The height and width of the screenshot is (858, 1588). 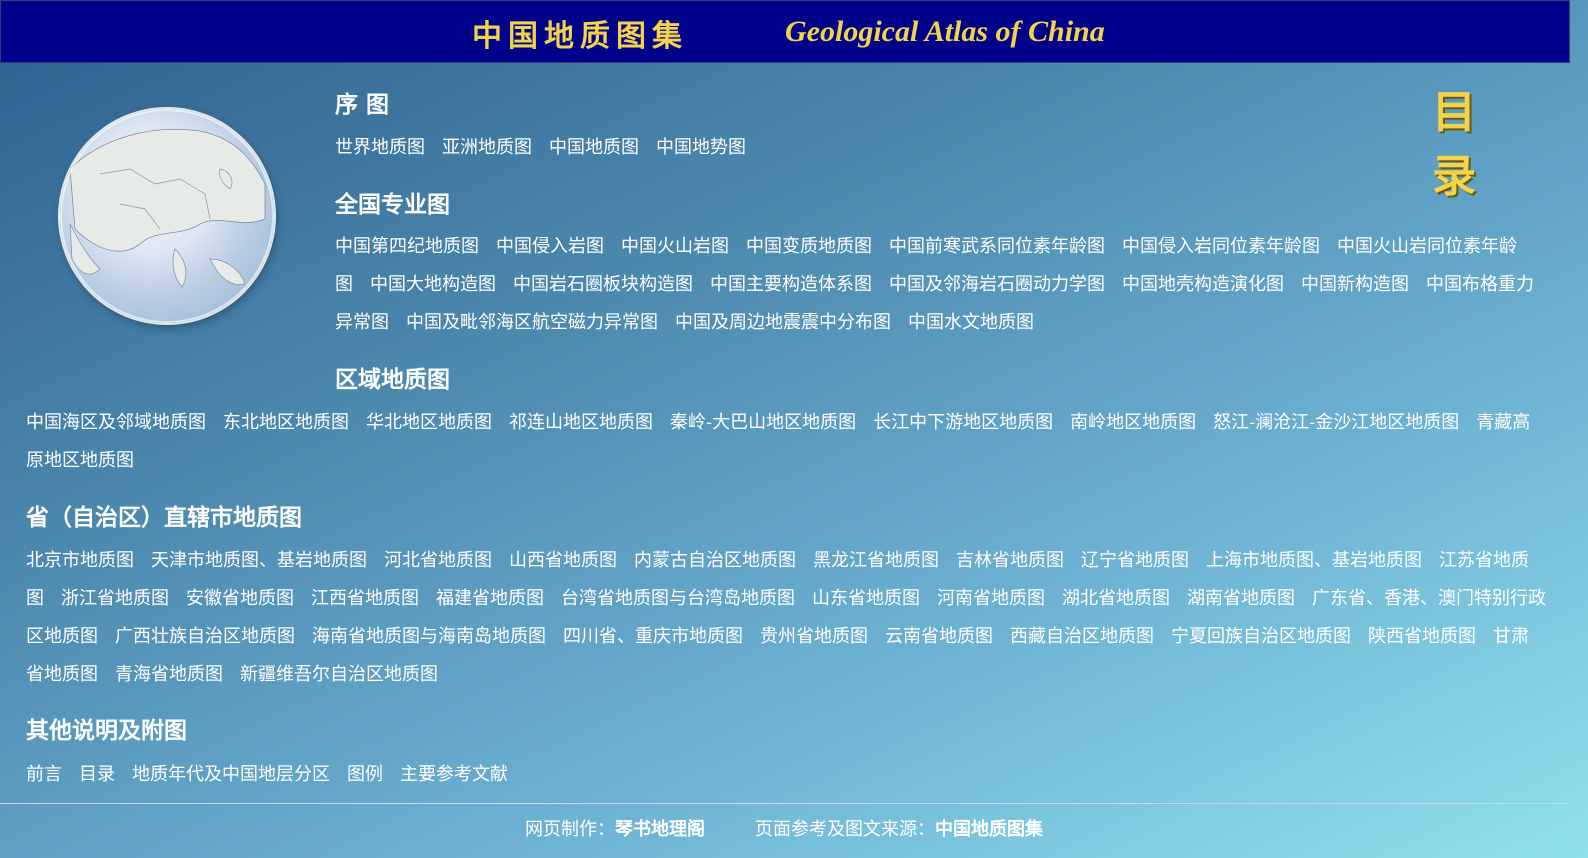 I want to click on map-link: 图例, so click(x=365, y=774).